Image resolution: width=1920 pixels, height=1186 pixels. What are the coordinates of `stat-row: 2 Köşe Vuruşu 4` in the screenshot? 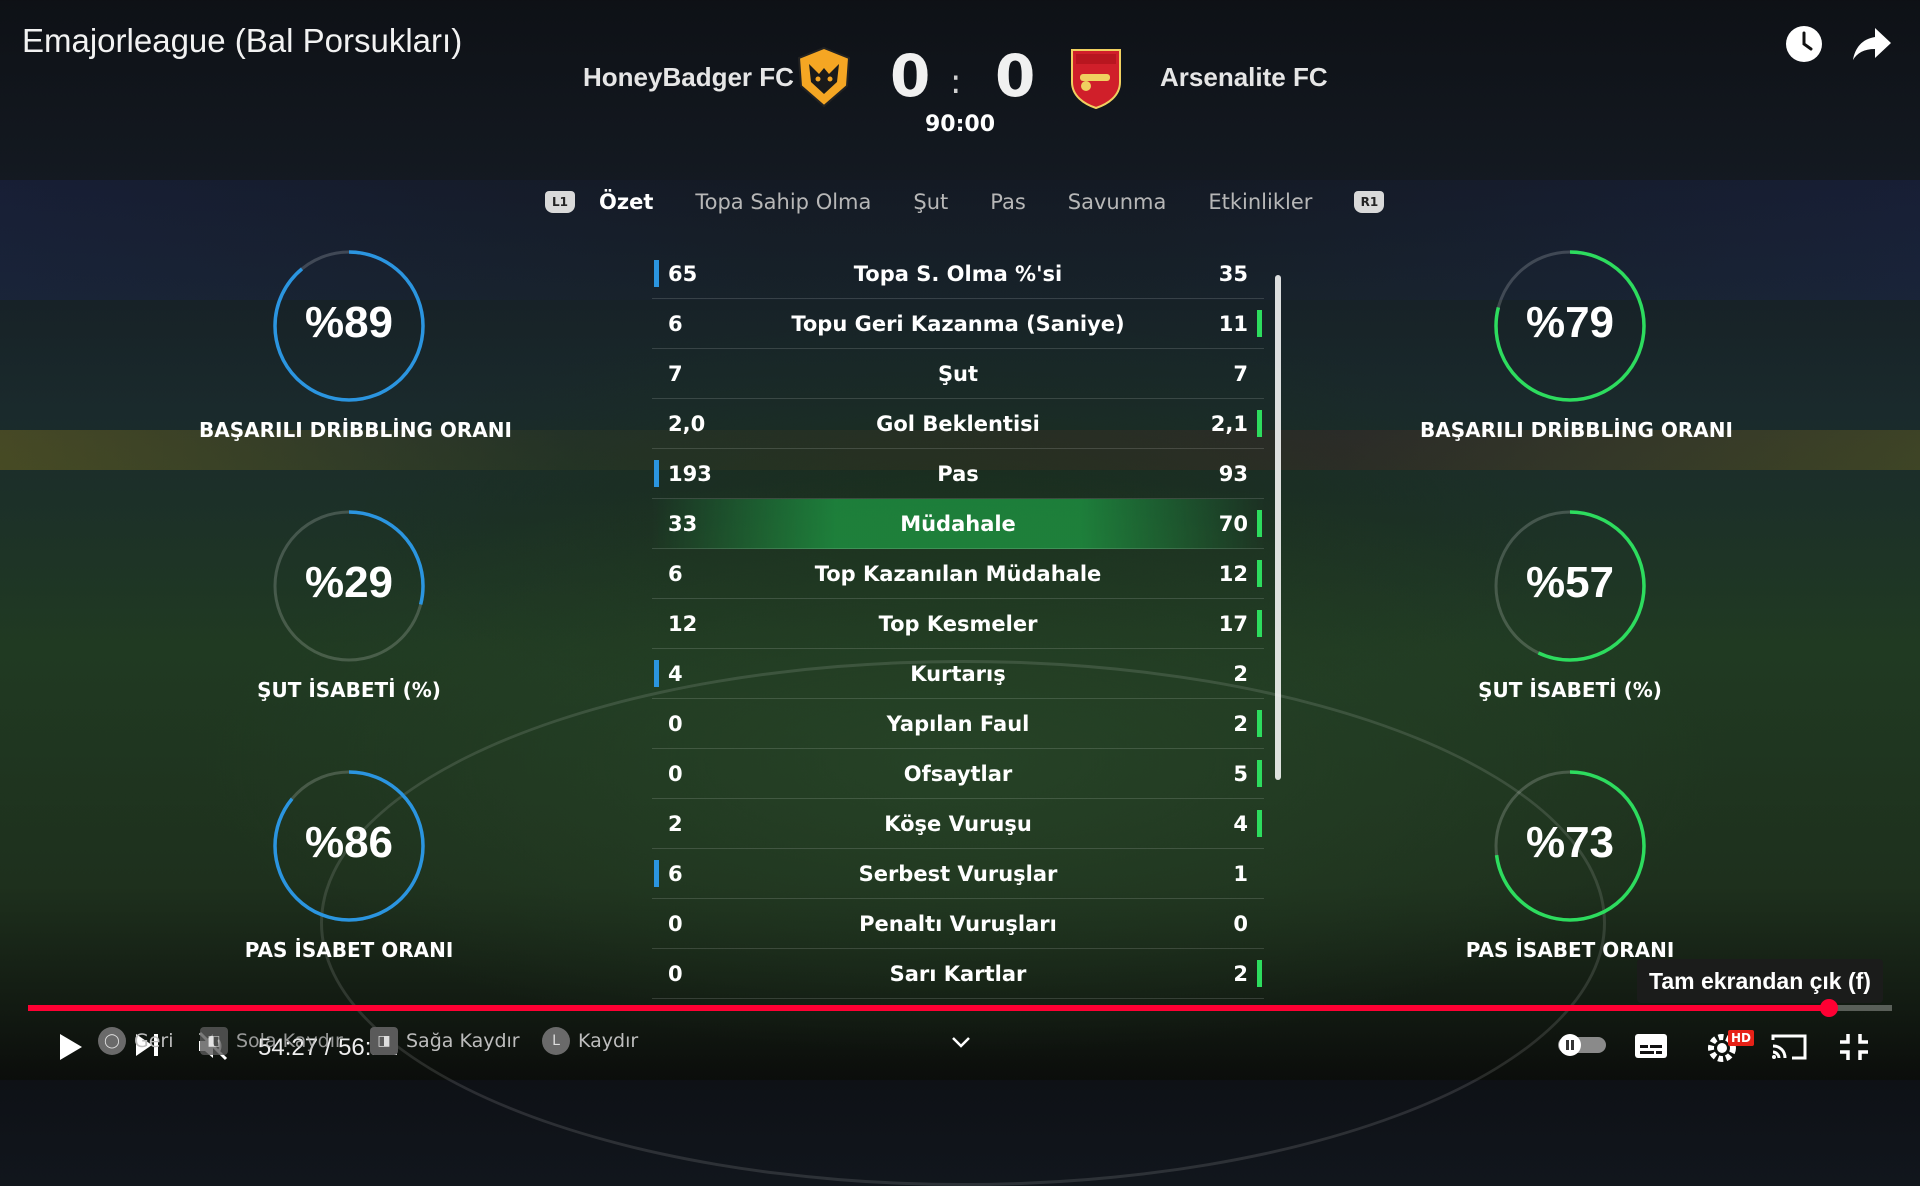 It's located at (958, 824).